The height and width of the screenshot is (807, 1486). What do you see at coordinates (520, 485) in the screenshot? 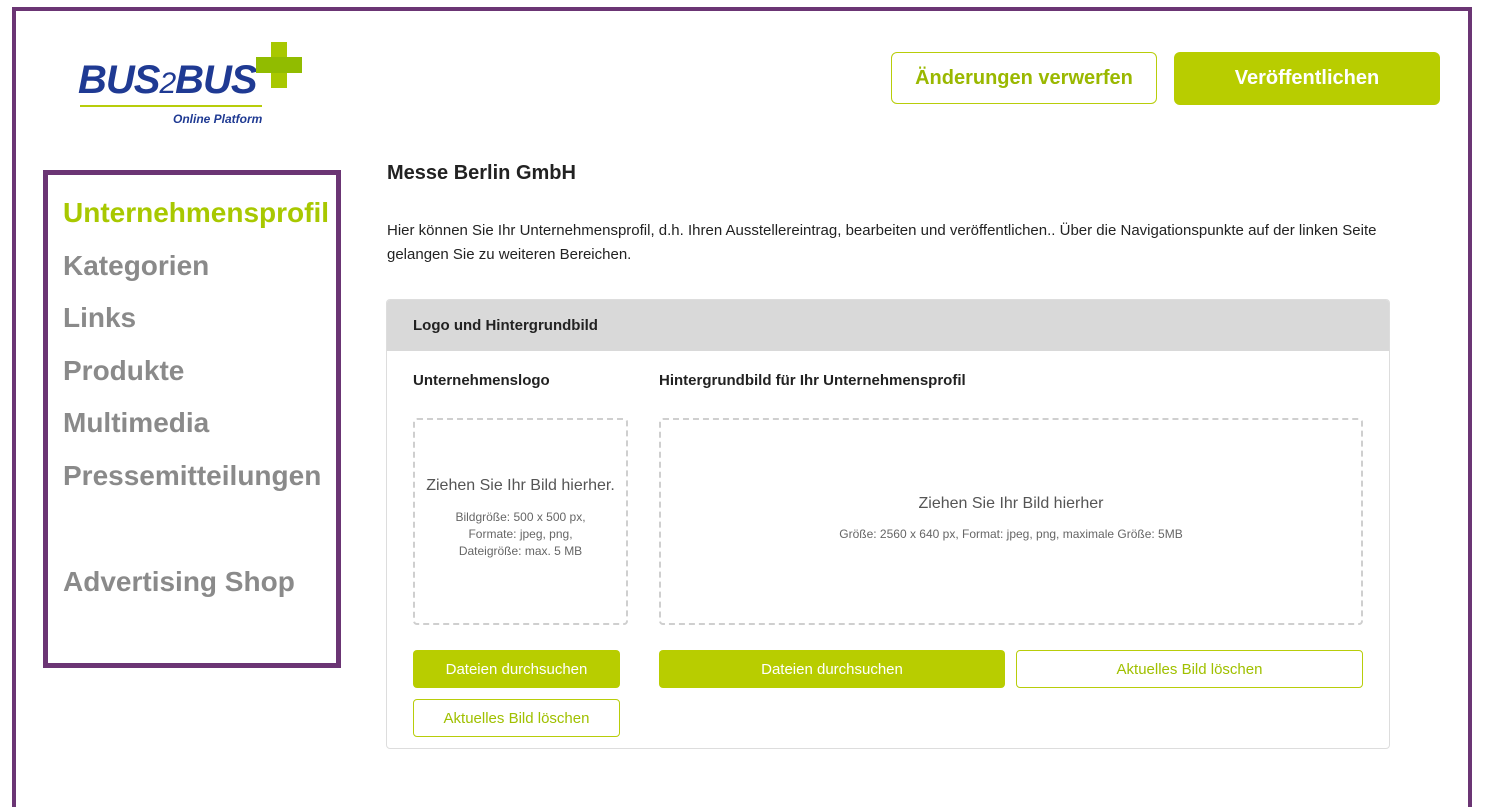
I see `logo-drop-title: Ziehen Sie Ihr Bild hierher.` at bounding box center [520, 485].